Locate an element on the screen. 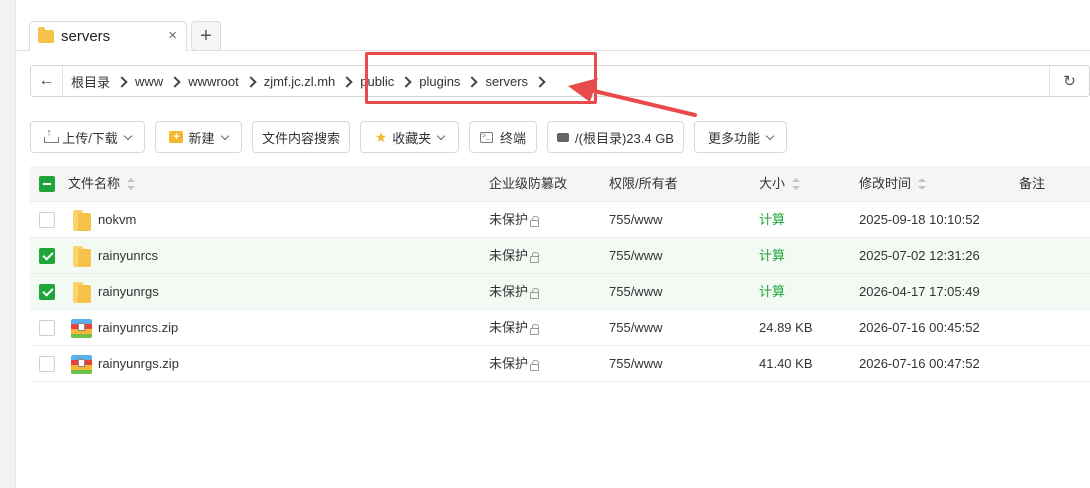  disk-icon is located at coordinates (563, 137).